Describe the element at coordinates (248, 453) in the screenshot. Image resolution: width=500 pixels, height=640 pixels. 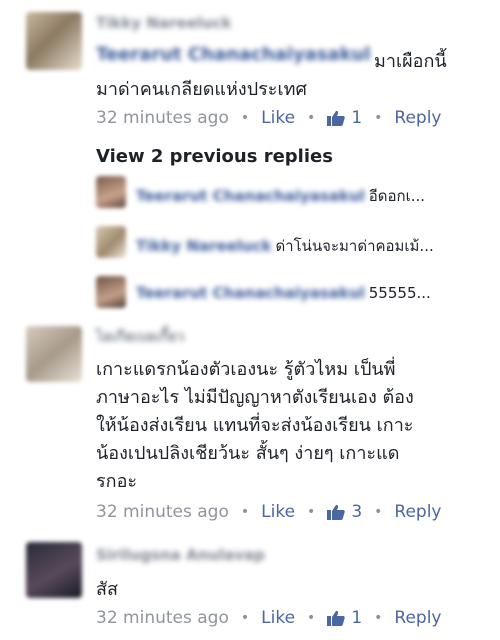
I see `comment-text-line: น้องเปนปลิงเชียว้นะ สั้นๆ ง่ายๆ เกาะแด` at that location.